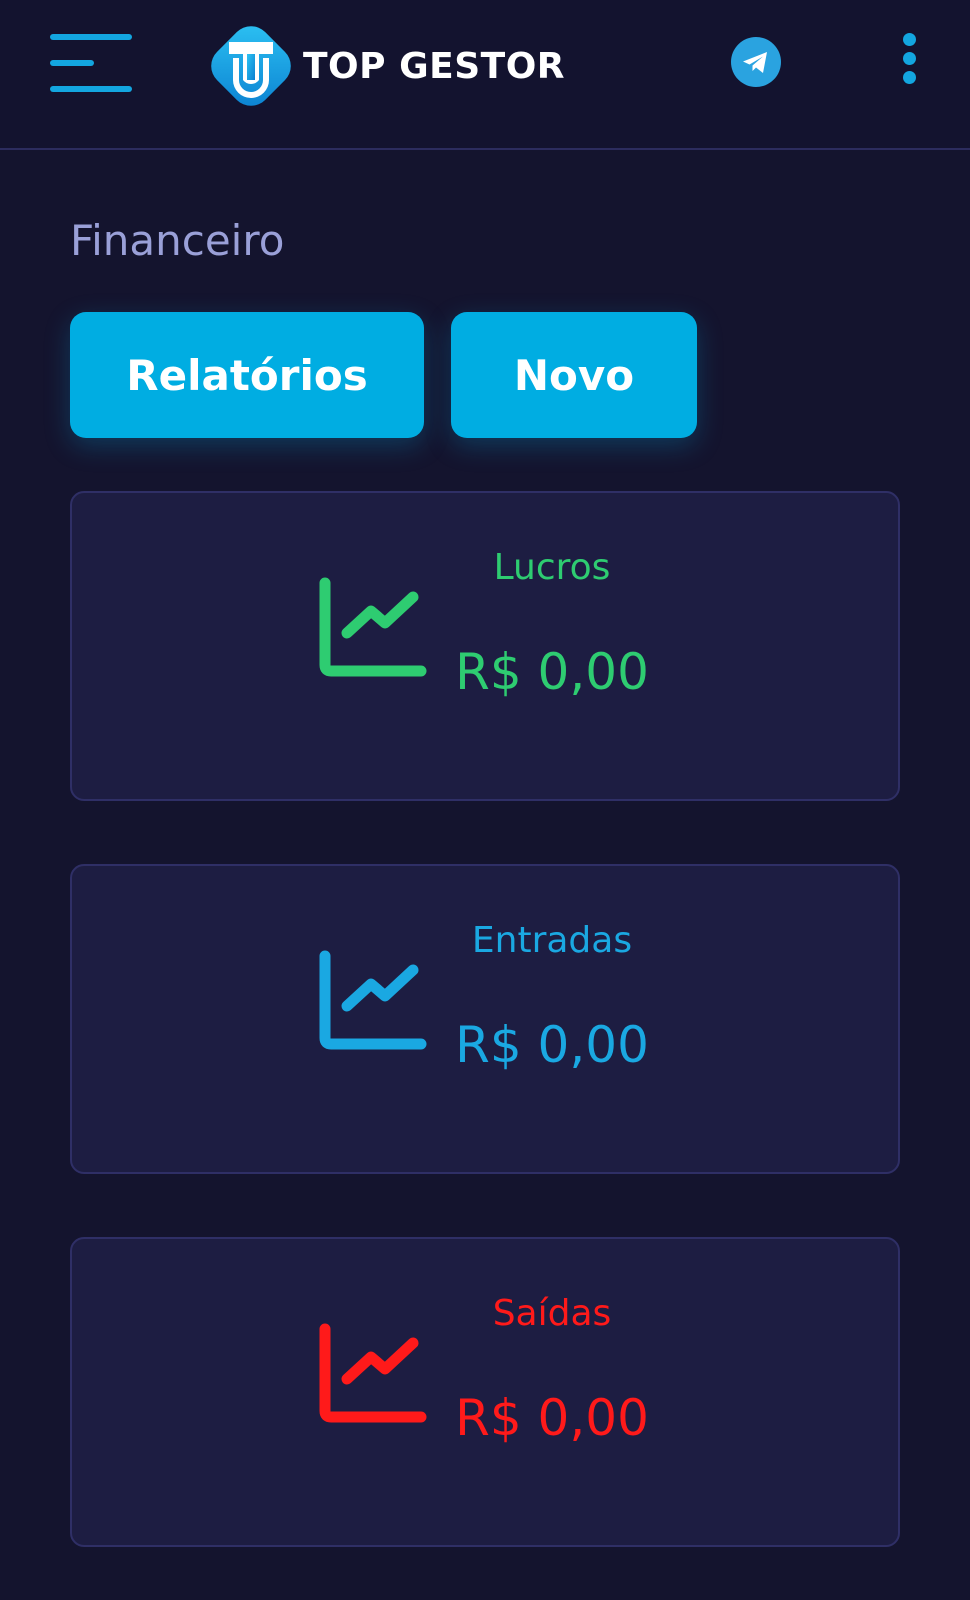 The height and width of the screenshot is (1600, 970). I want to click on more-vertical-icon, so click(910, 60).